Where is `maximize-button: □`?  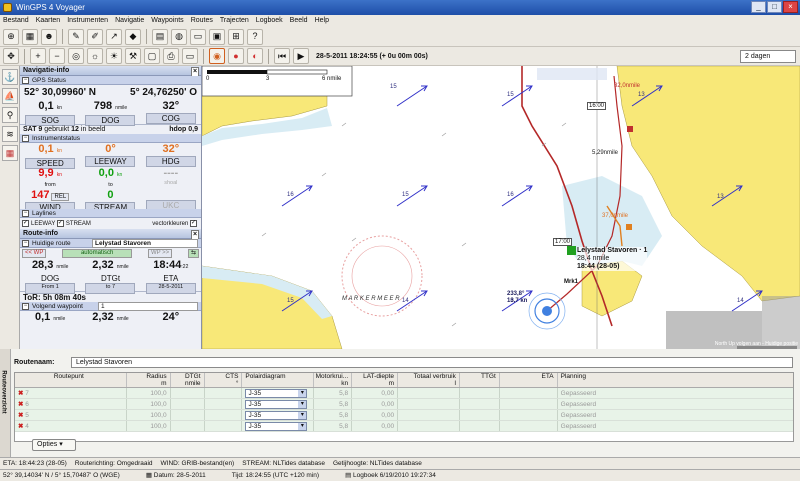 maximize-button: □ is located at coordinates (774, 7).